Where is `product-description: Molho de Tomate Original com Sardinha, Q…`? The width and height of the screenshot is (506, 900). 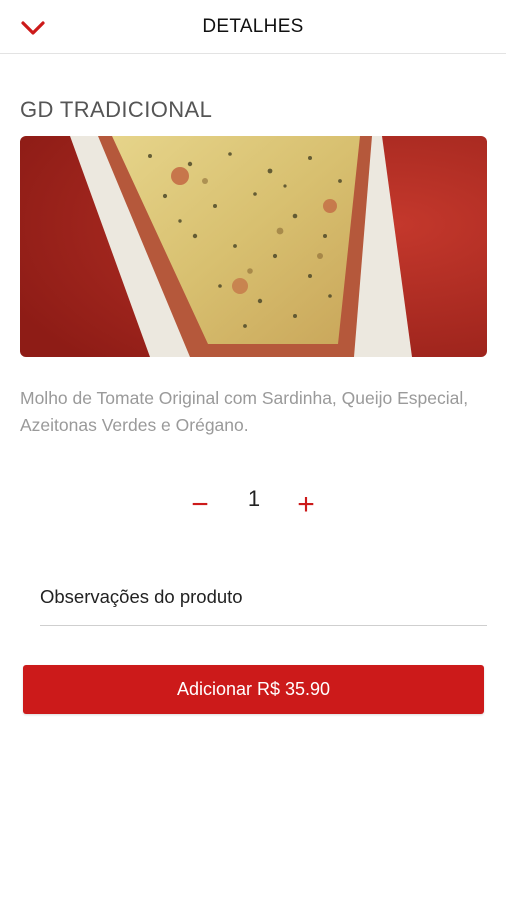 product-description: Molho de Tomate Original com Sardinha, Q… is located at coordinates (244, 411).